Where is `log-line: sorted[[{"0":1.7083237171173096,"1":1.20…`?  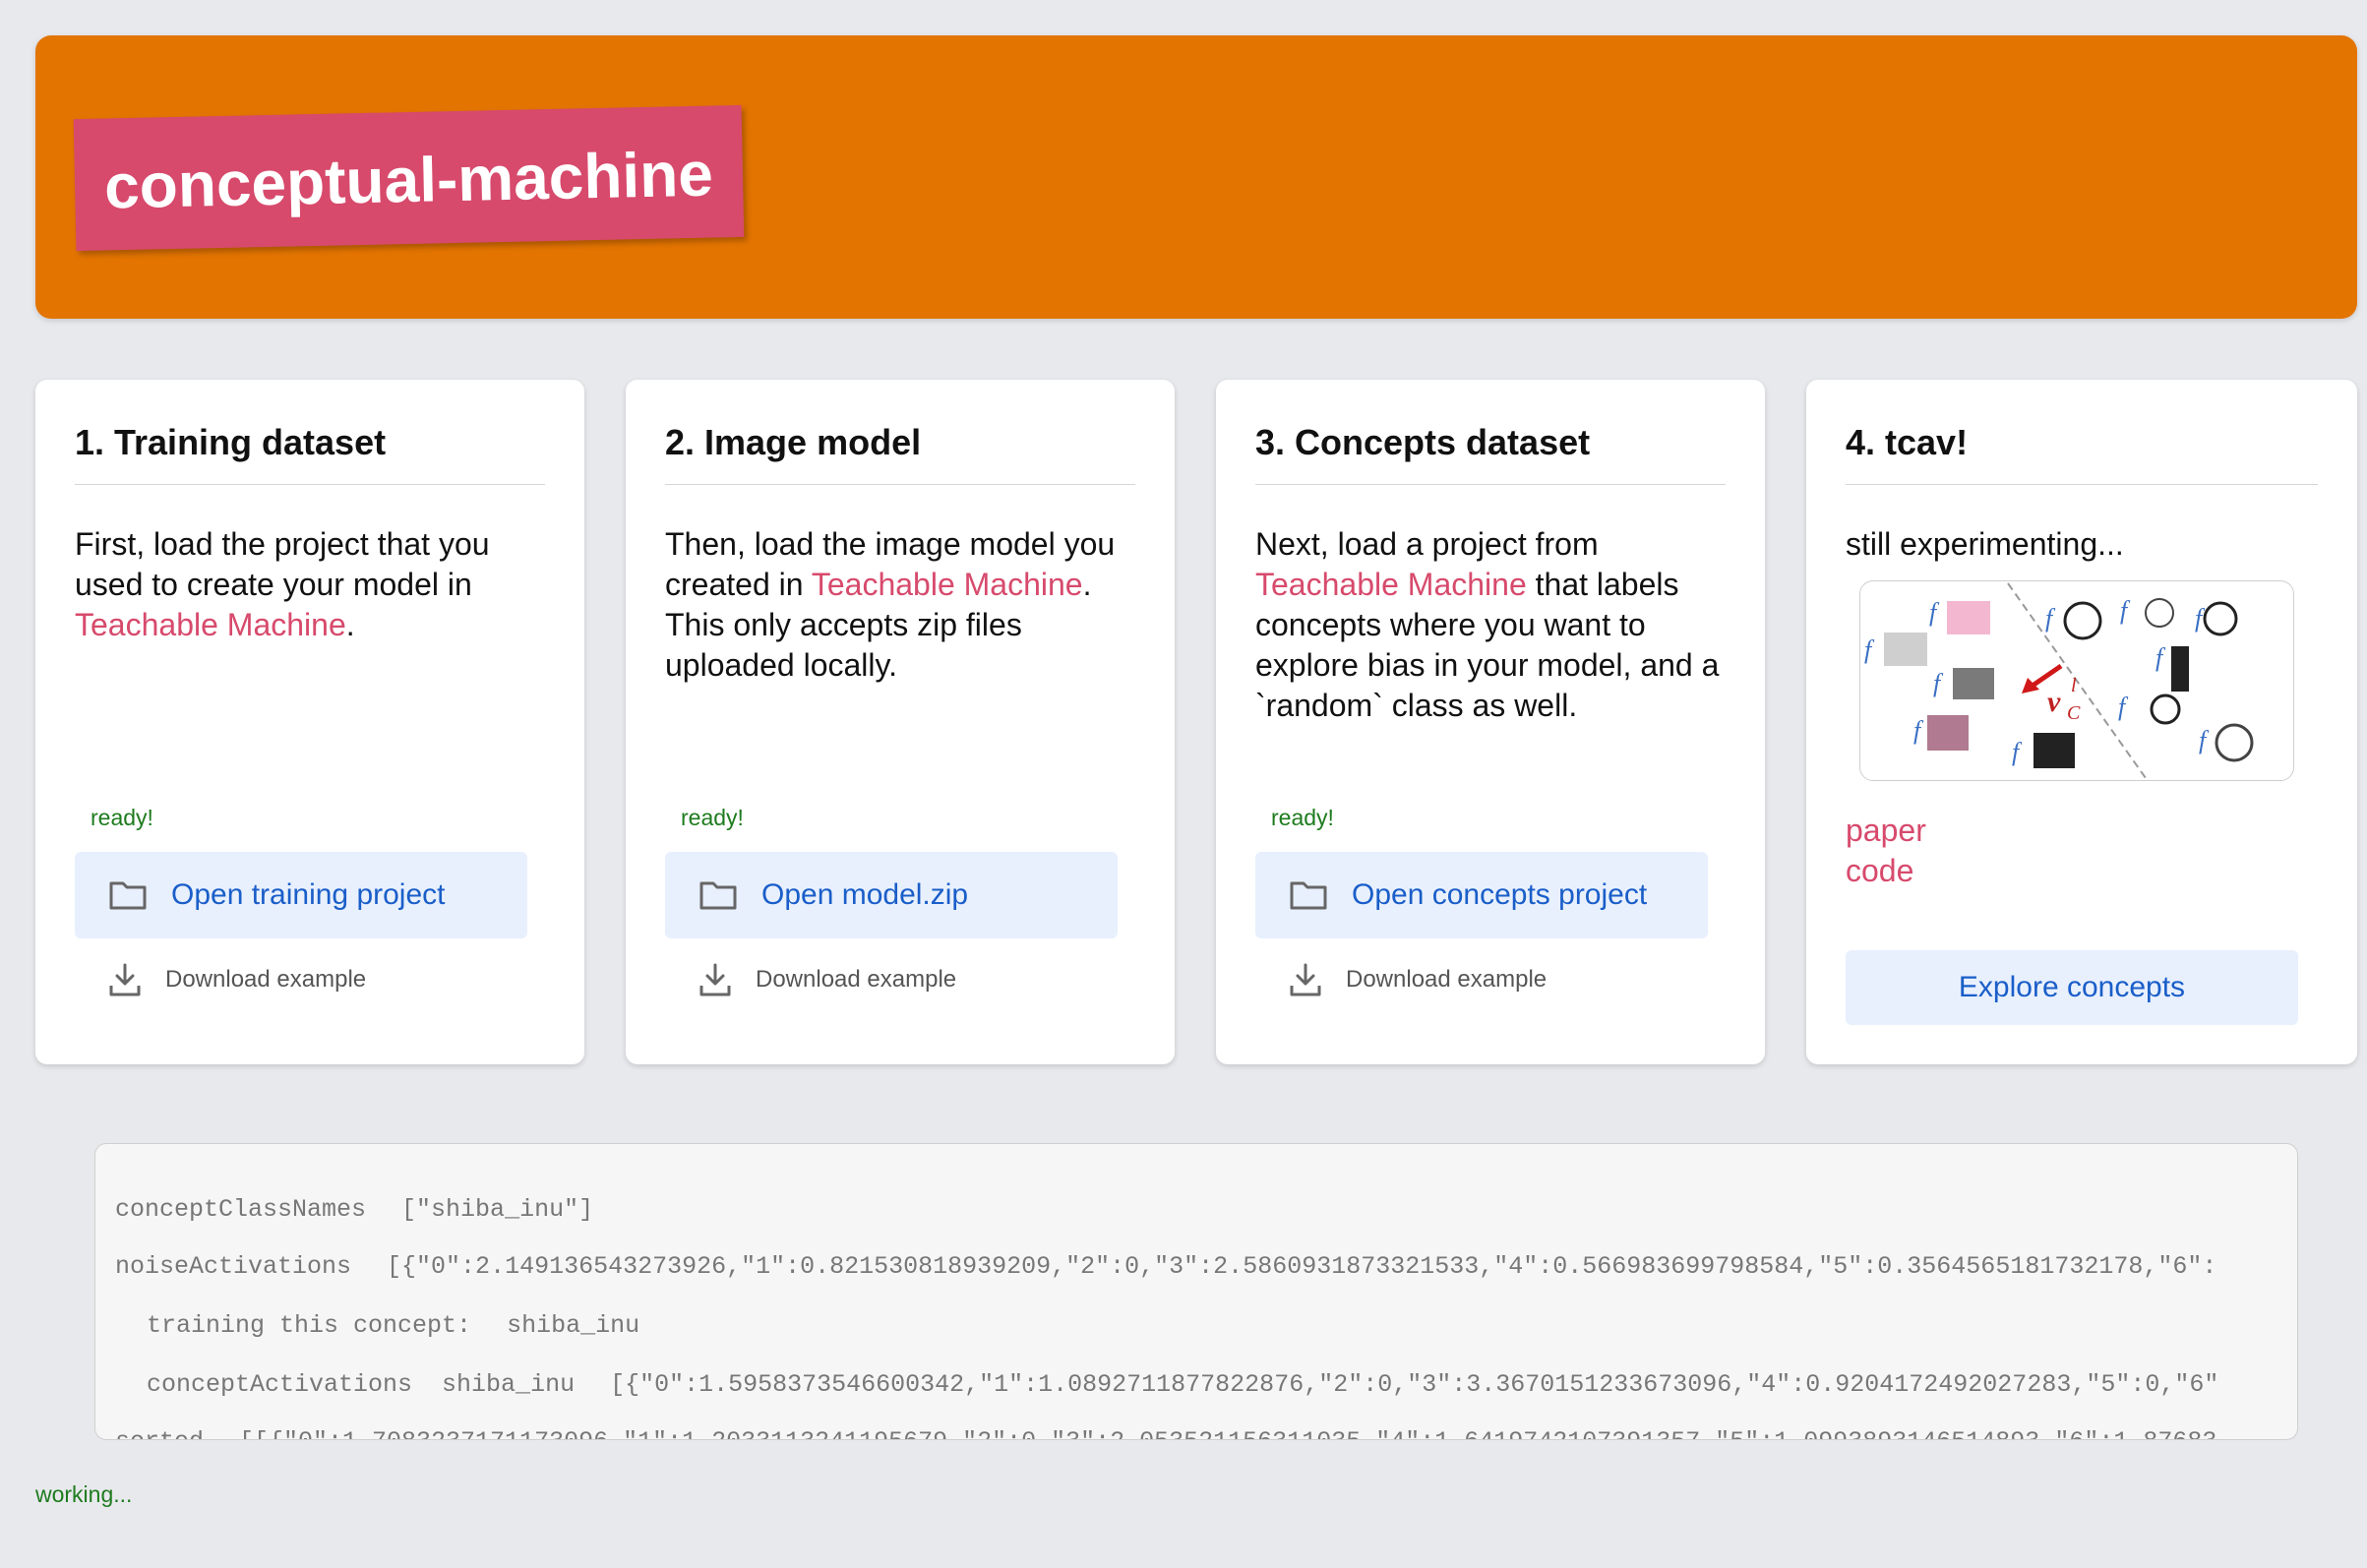
log-line: sorted[[{"0":1.7083237171173096,"1":1.20… is located at coordinates (1165, 1433).